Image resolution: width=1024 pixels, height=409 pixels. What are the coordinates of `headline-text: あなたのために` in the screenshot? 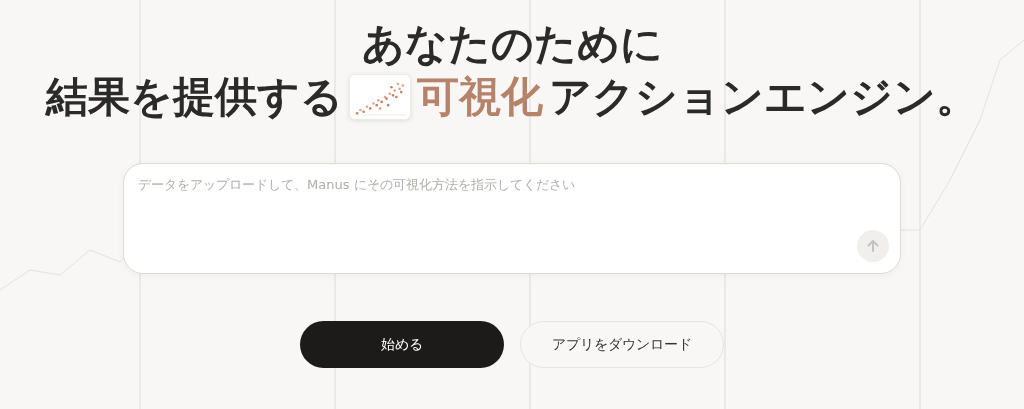 It's located at (512, 44).